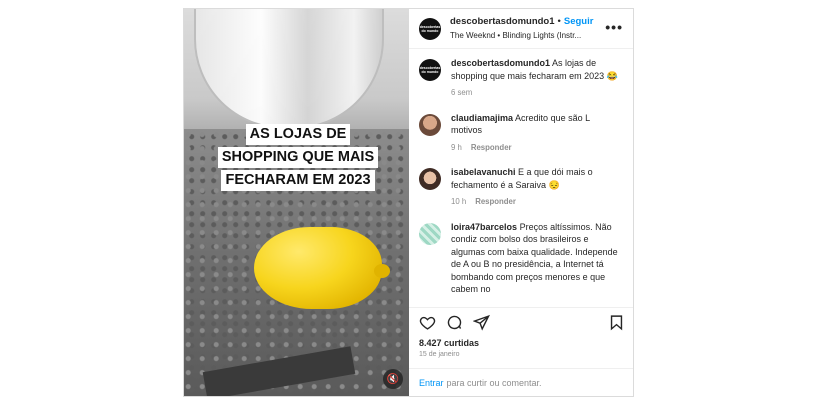 This screenshot has width=828, height=414. What do you see at coordinates (439, 354) in the screenshot?
I see `post-date: 15 de janeiro` at bounding box center [439, 354].